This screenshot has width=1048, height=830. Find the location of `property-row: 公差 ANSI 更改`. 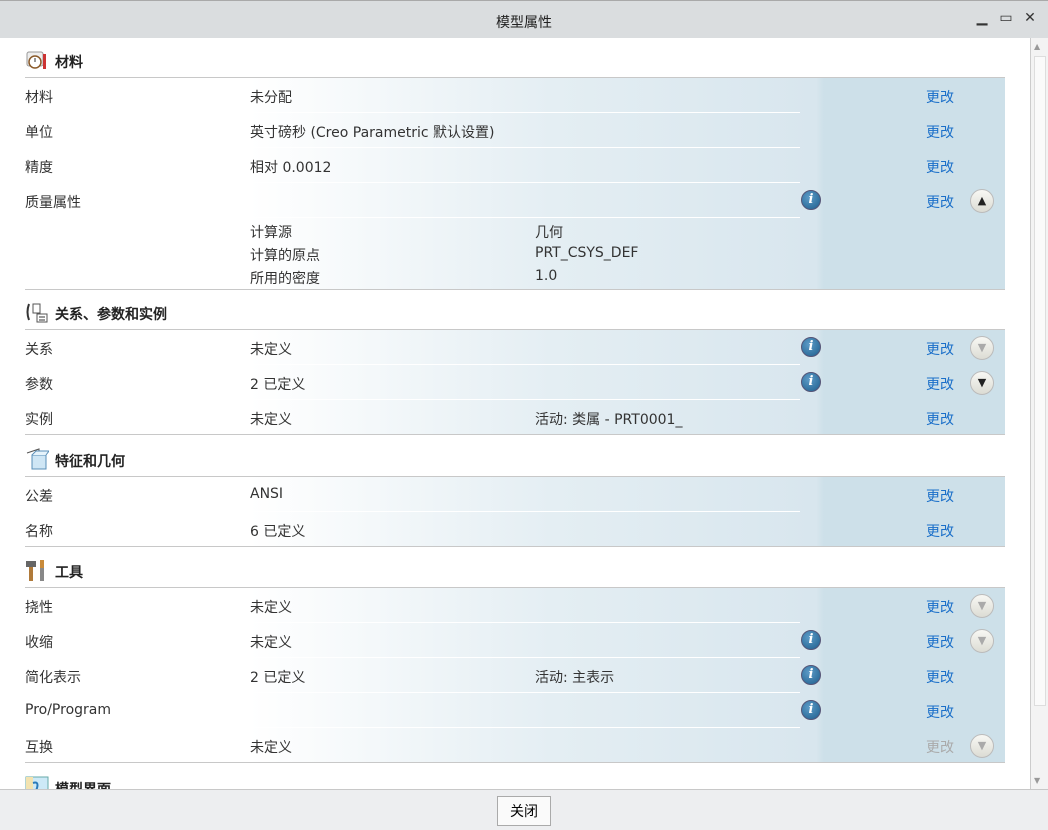

property-row: 公差 ANSI 更改 is located at coordinates (515, 494).